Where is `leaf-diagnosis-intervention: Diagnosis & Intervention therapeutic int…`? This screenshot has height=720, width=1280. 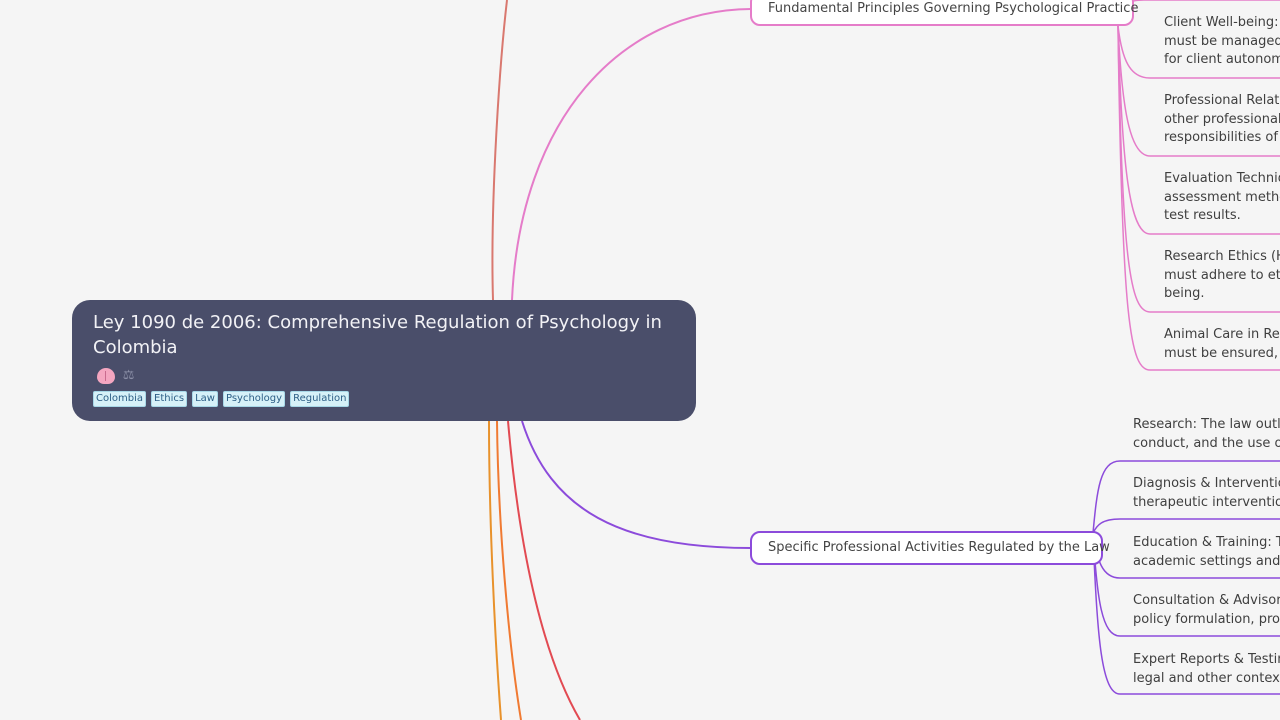 leaf-diagnosis-intervention: Diagnosis & Intervention therapeutic int… is located at coordinates (1206, 493).